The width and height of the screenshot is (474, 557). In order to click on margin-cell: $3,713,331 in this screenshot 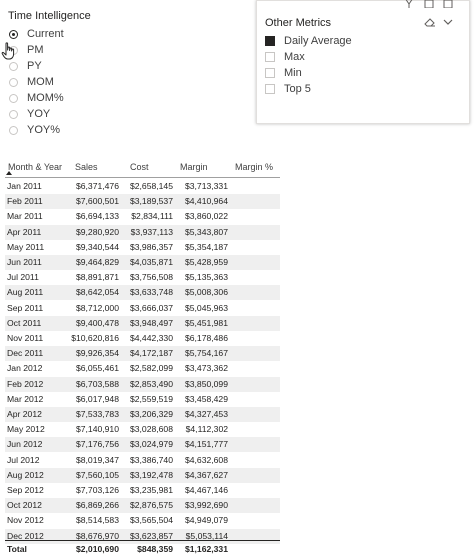, I will do `click(206, 186)`.